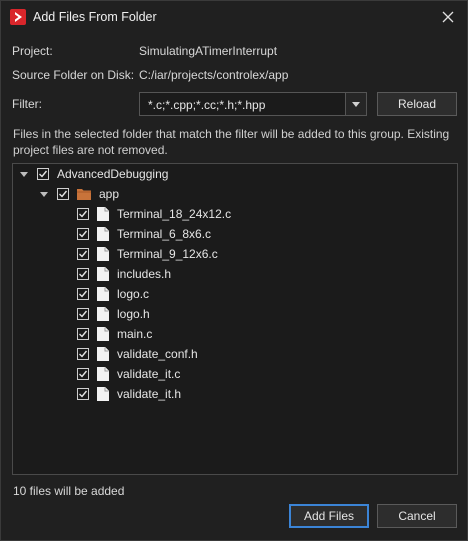 The image size is (468, 541). Describe the element at coordinates (69, 491) in the screenshot. I see `status-text: 10 files will be added` at that location.